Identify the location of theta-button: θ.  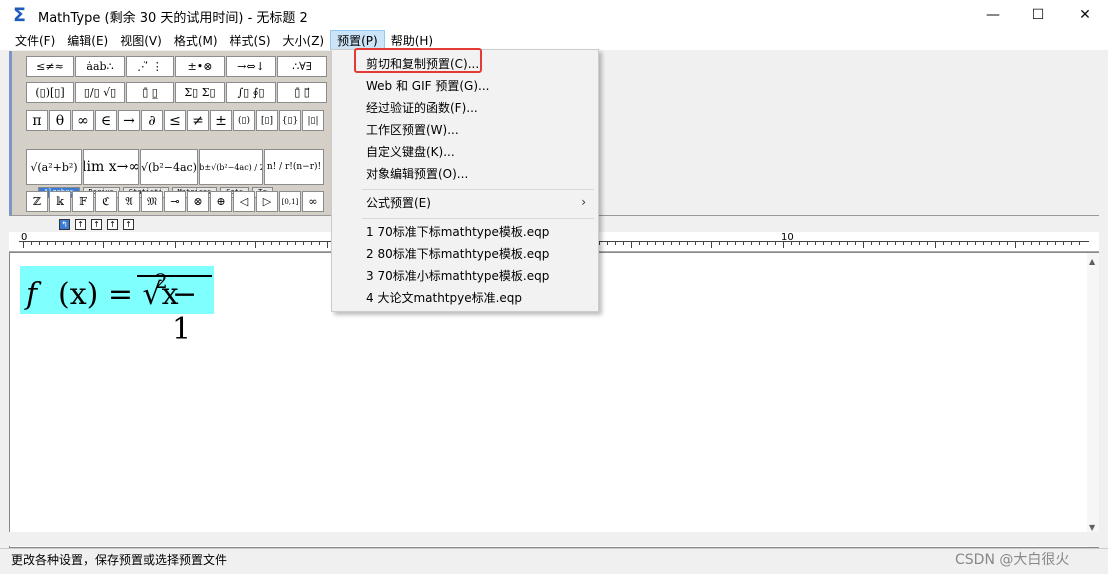
(60, 120).